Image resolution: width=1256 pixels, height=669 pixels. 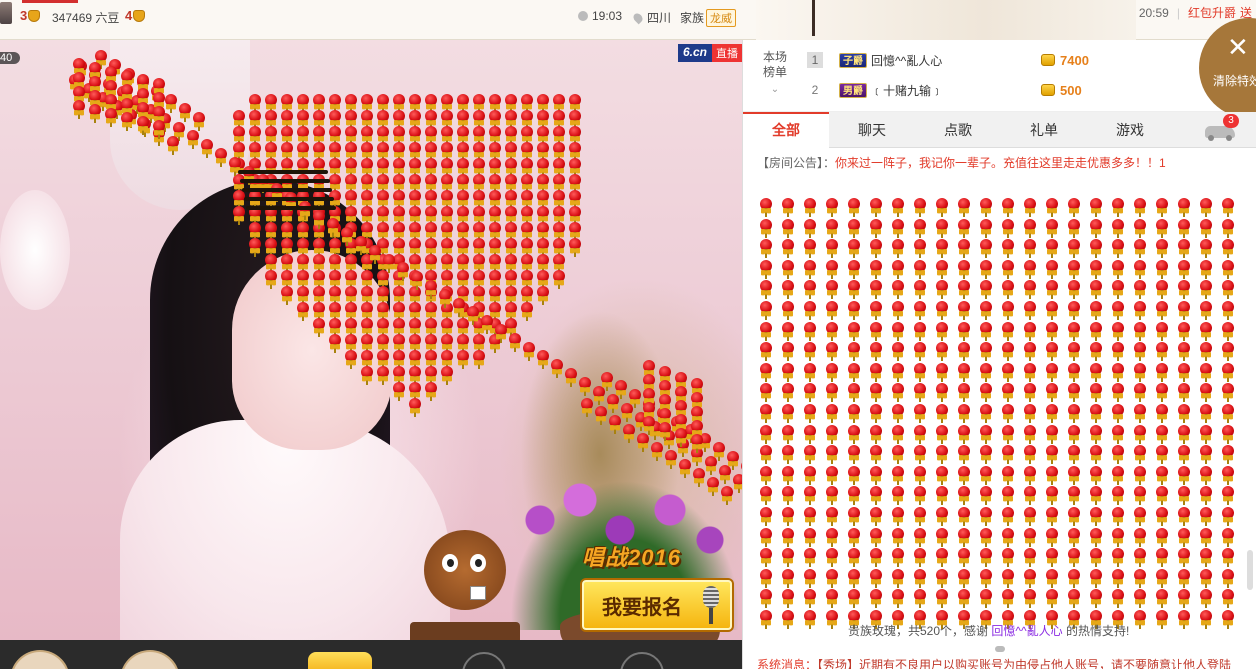 What do you see at coordinates (872, 130) in the screenshot?
I see `tab-chat: 聊天` at bounding box center [872, 130].